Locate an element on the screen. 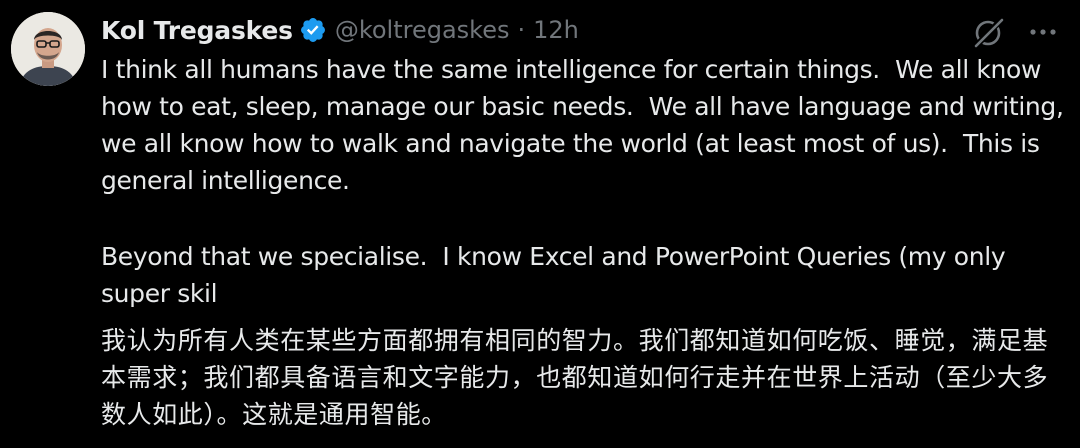  tweet-timestamp: 12h is located at coordinates (556, 30).